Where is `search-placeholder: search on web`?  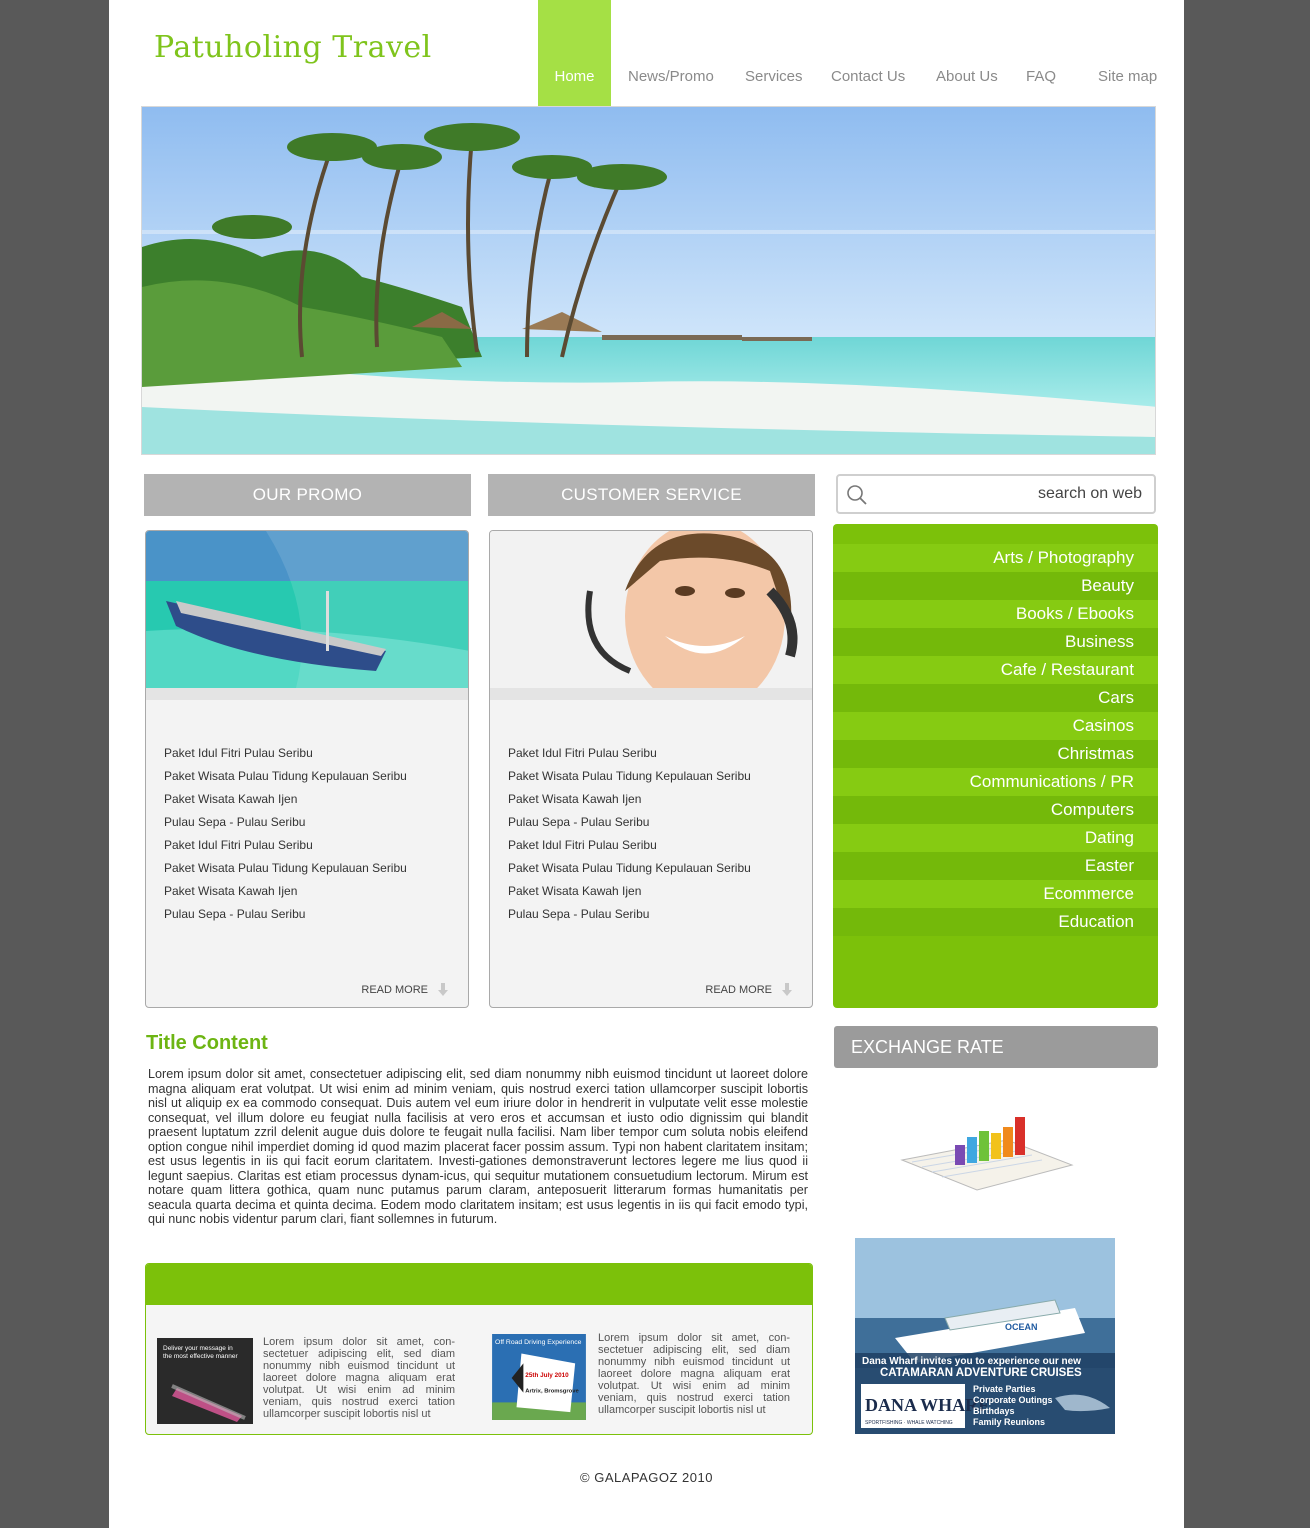
search-placeholder: search on web is located at coordinates (1089, 493).